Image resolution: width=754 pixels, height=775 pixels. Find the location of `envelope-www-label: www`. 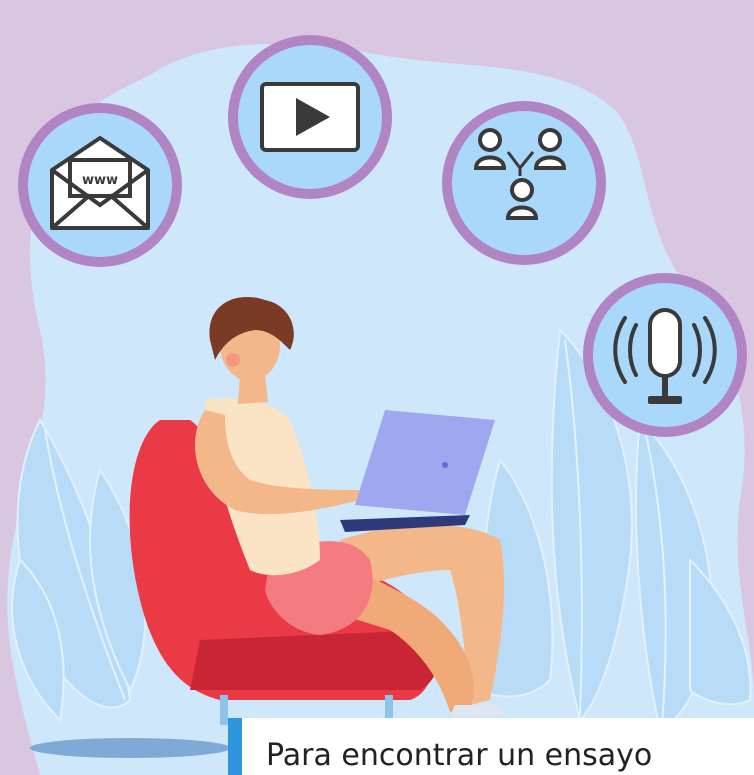

envelope-www-label: www is located at coordinates (100, 180).